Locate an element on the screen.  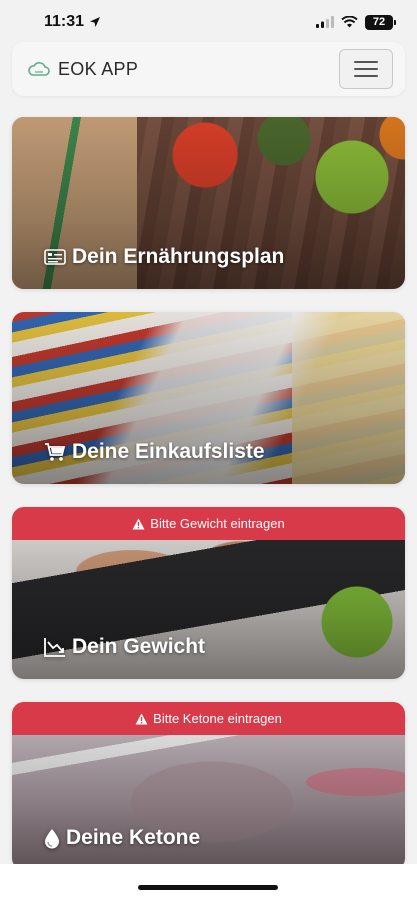
alert-text: Bitte Gewicht eintragen is located at coordinates (217, 523).